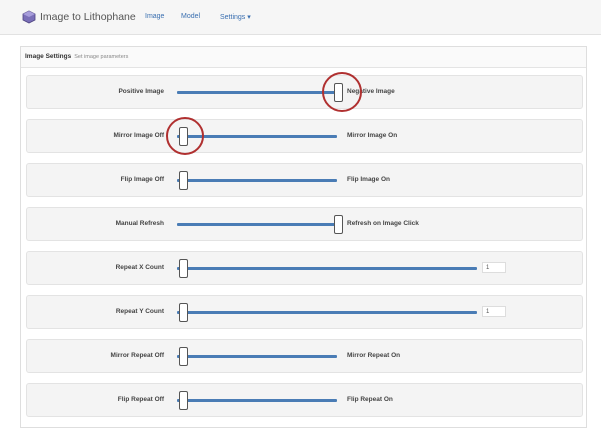  I want to click on slider-thumb-mirror-repeat, so click(183, 356).